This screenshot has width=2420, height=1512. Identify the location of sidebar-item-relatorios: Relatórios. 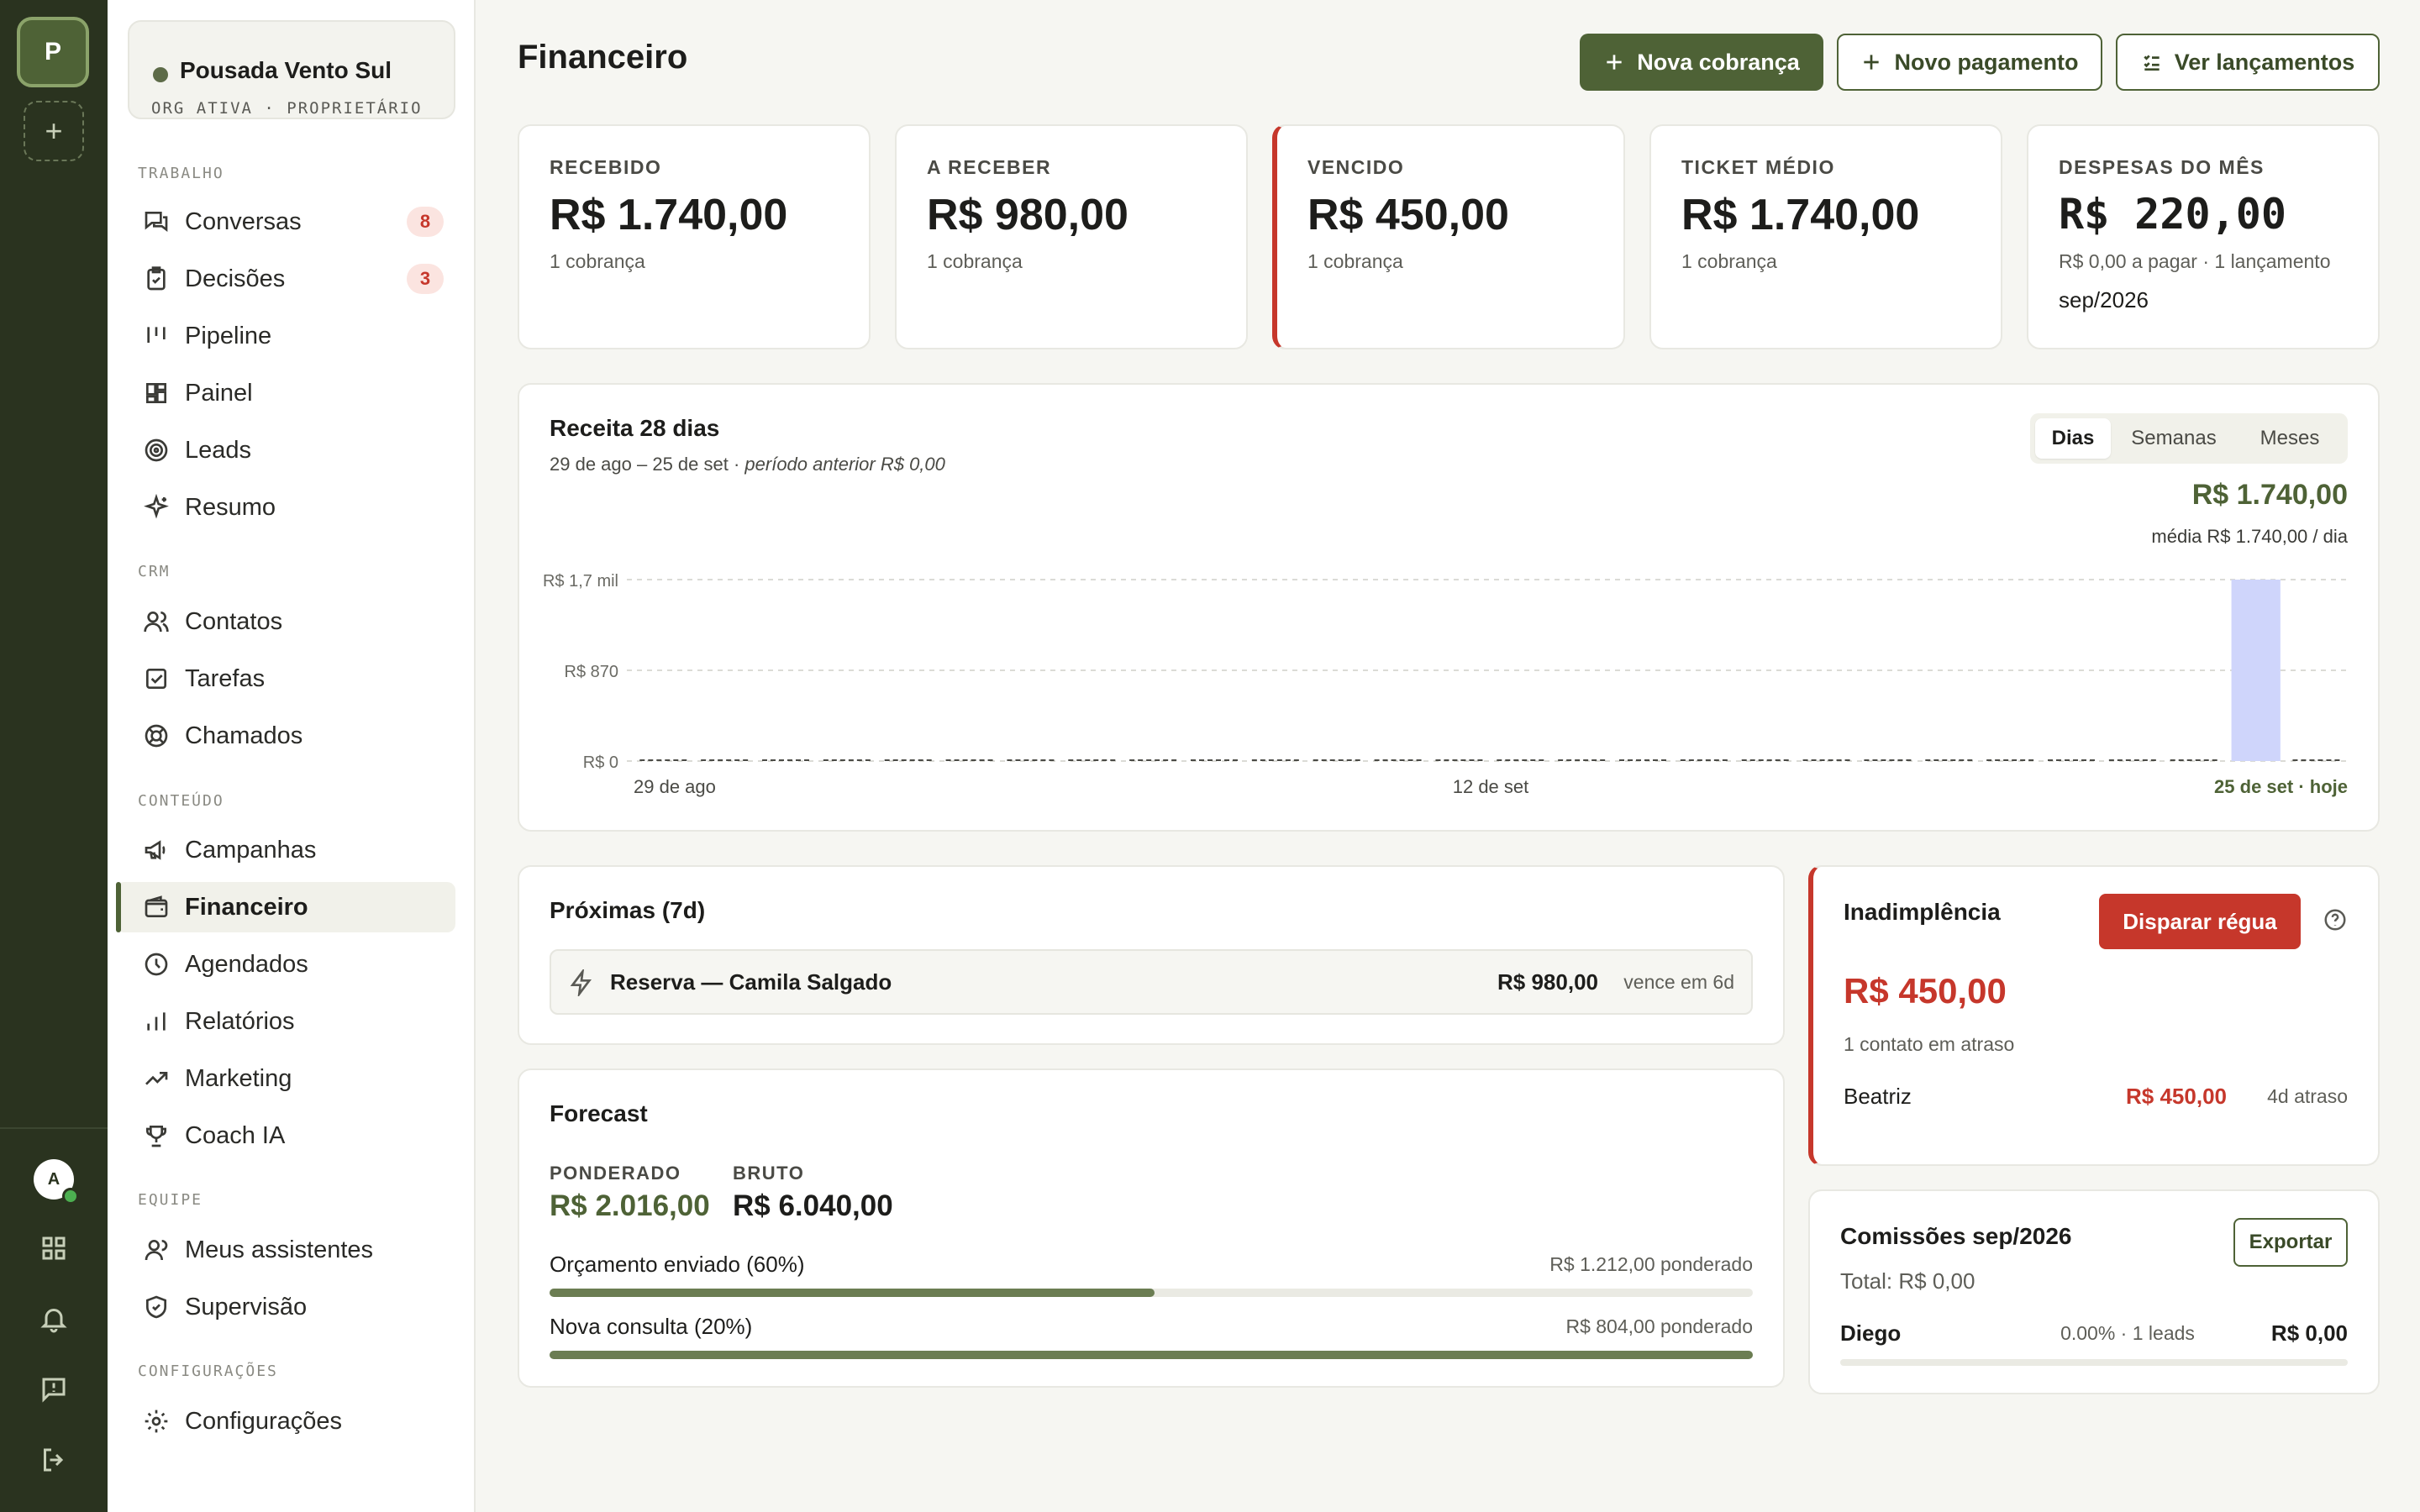
(285, 1021).